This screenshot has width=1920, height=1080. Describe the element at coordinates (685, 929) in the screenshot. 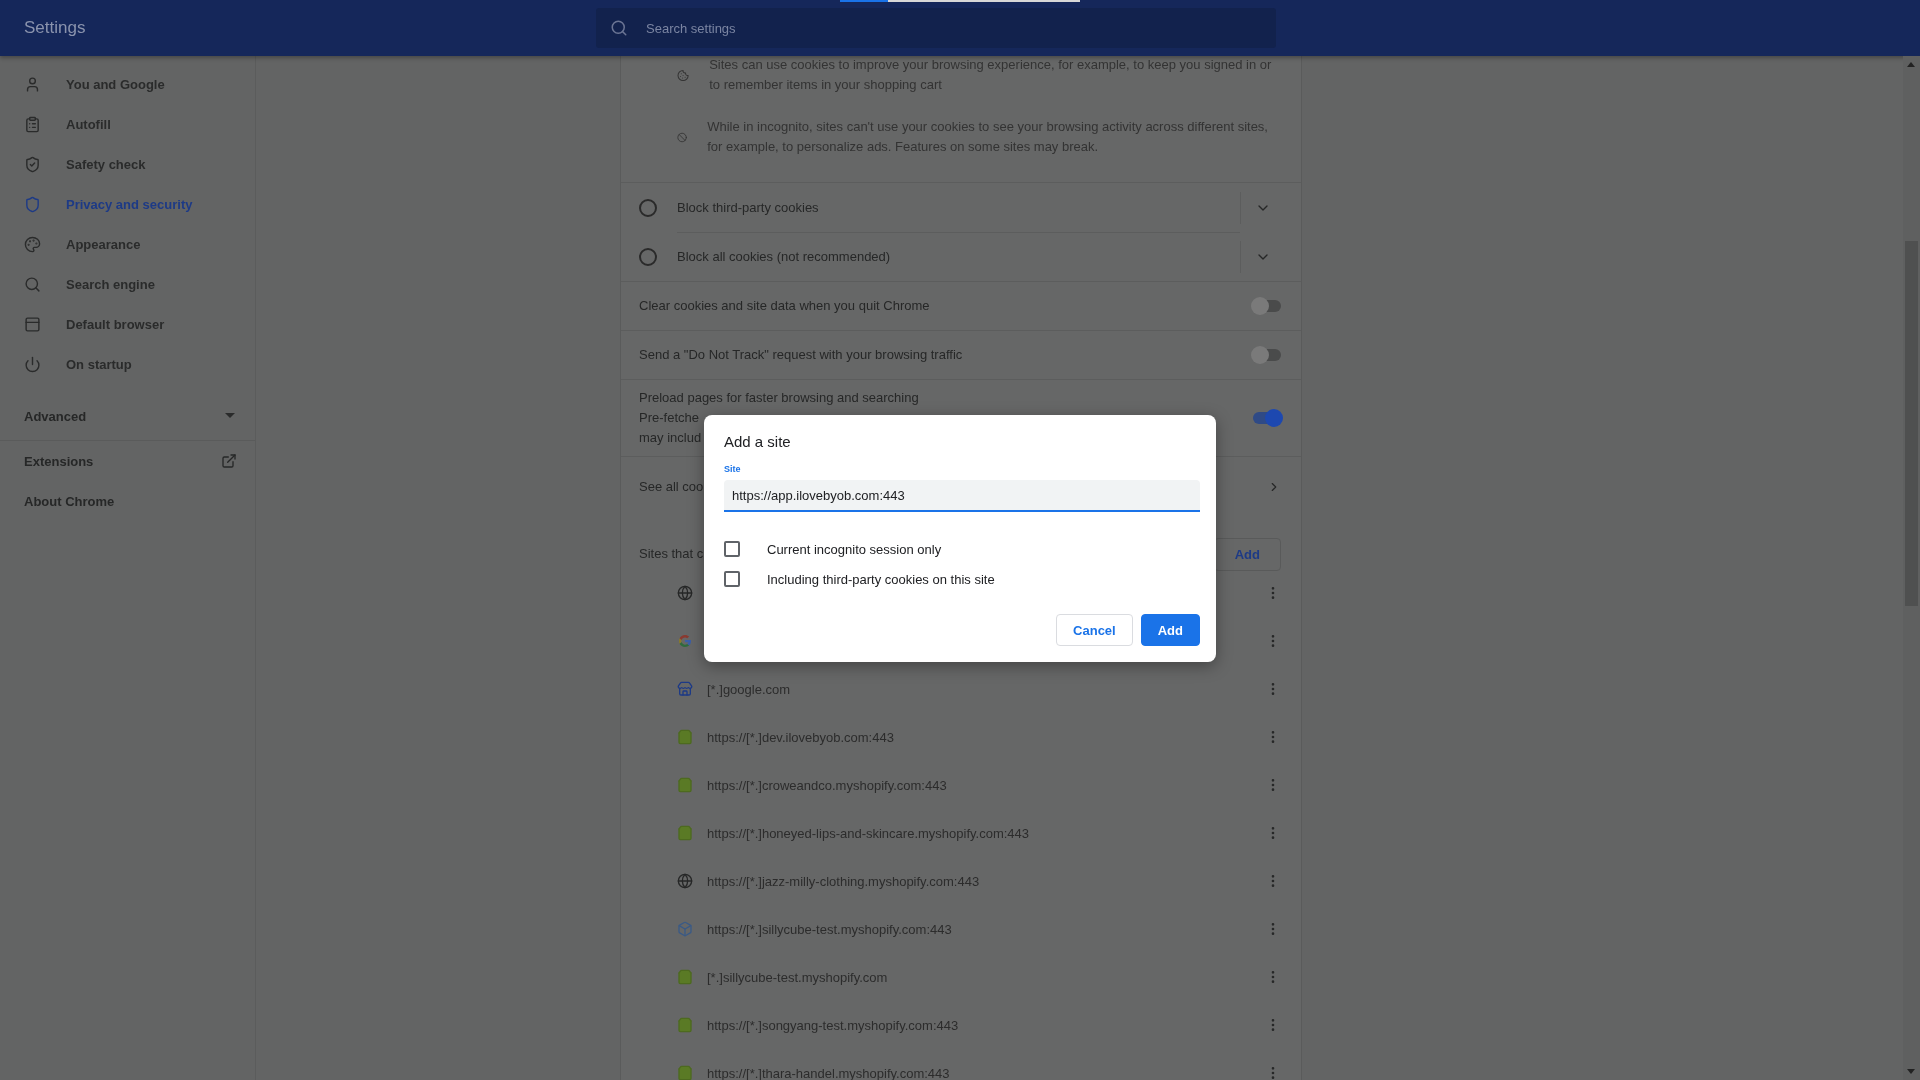

I see `cube-icon` at that location.